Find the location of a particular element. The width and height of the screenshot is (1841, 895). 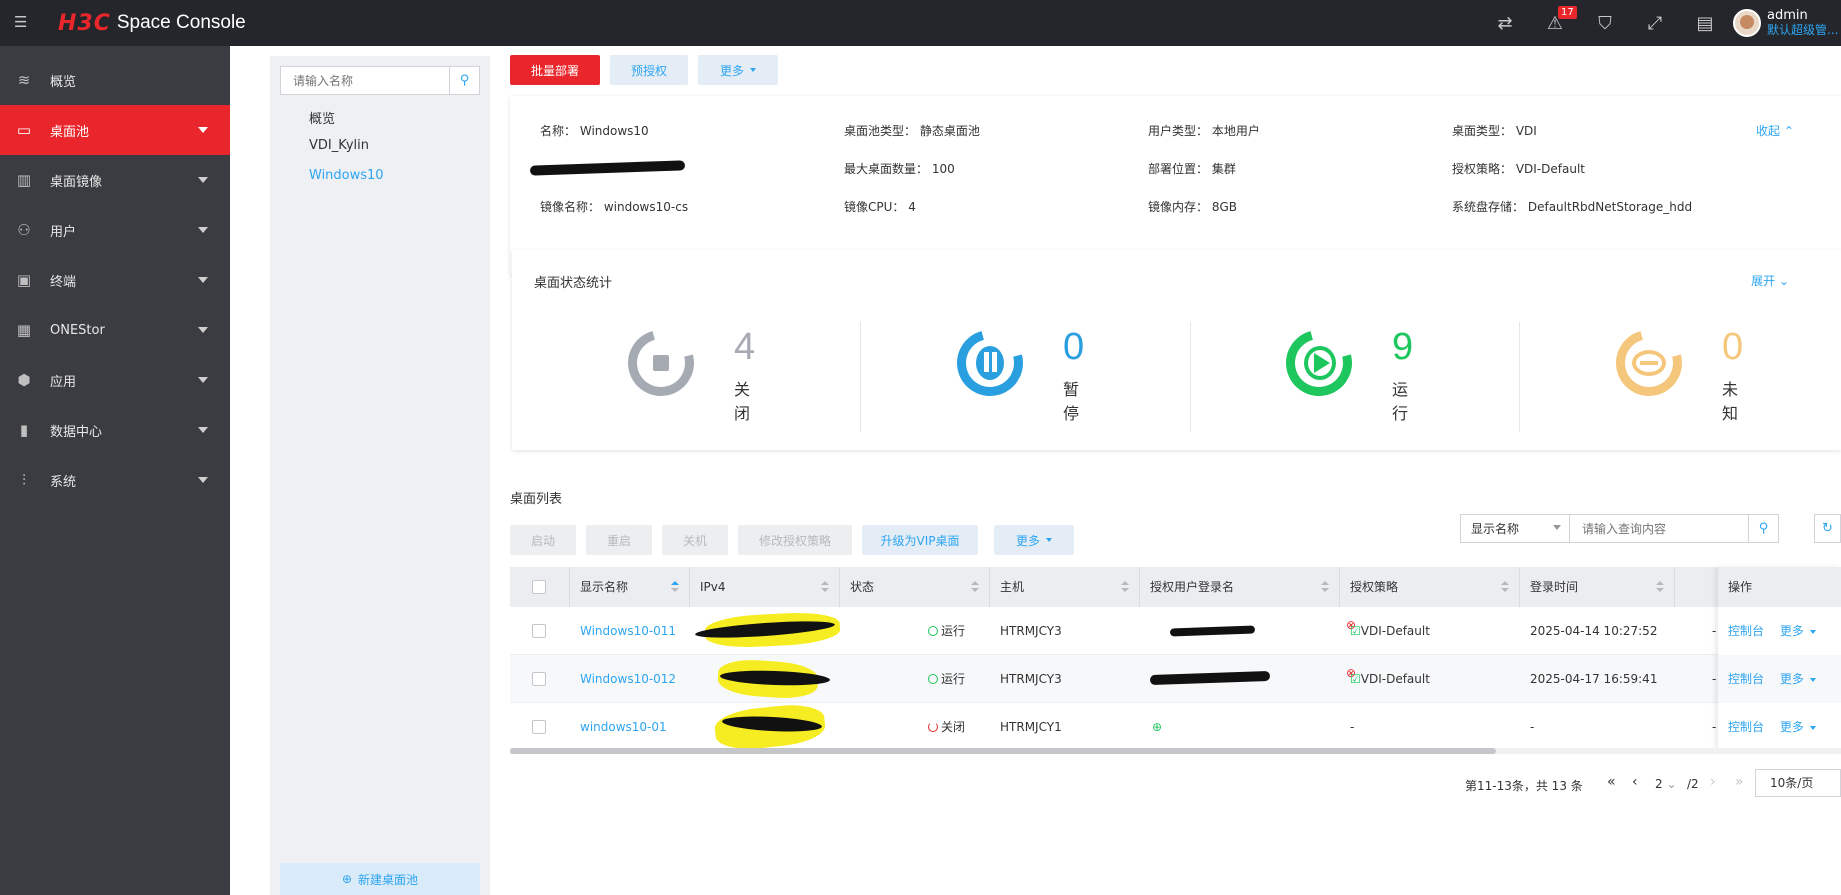

batch-deploy-button: 批量部署 is located at coordinates (555, 70).